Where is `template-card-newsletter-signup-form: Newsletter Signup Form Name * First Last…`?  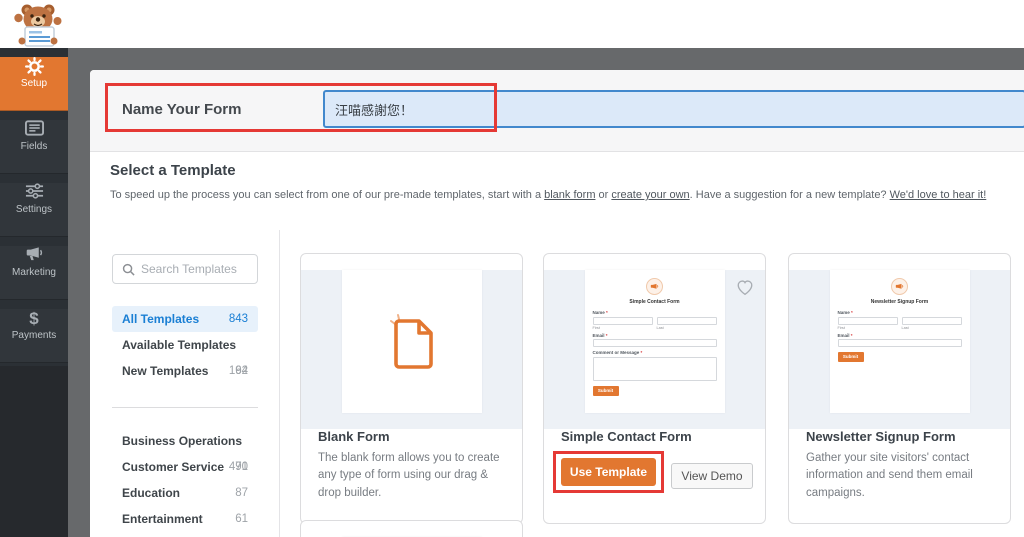
template-card-newsletter-signup-form: Newsletter Signup Form Name * First Last… is located at coordinates (899, 388).